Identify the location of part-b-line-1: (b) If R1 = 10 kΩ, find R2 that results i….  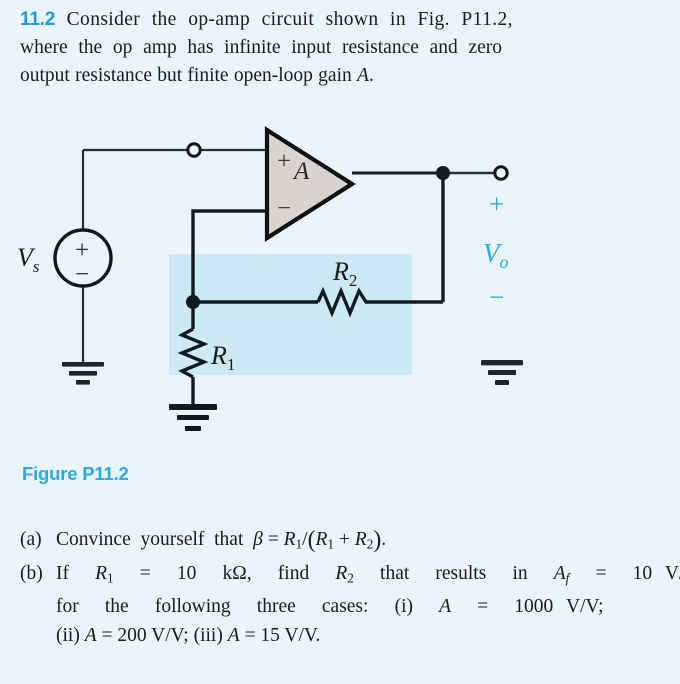
(350, 576).